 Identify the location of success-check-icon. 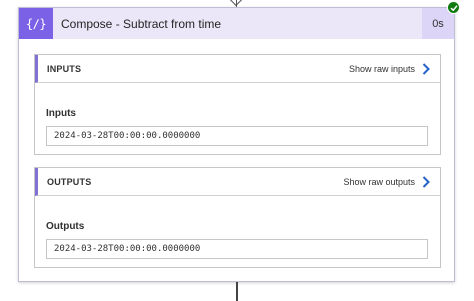
(453, 7).